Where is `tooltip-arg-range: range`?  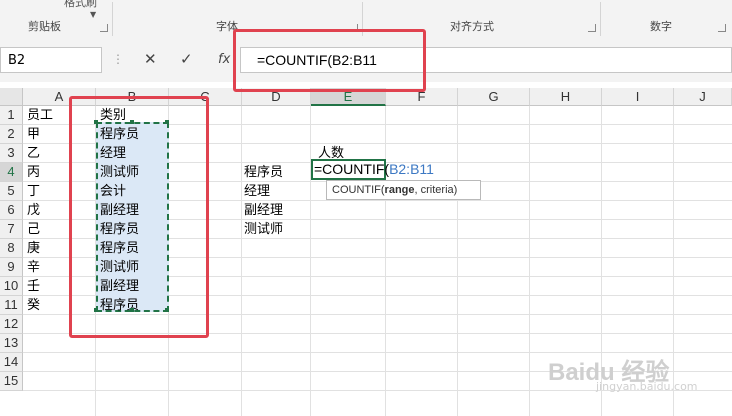 tooltip-arg-range: range is located at coordinates (400, 190).